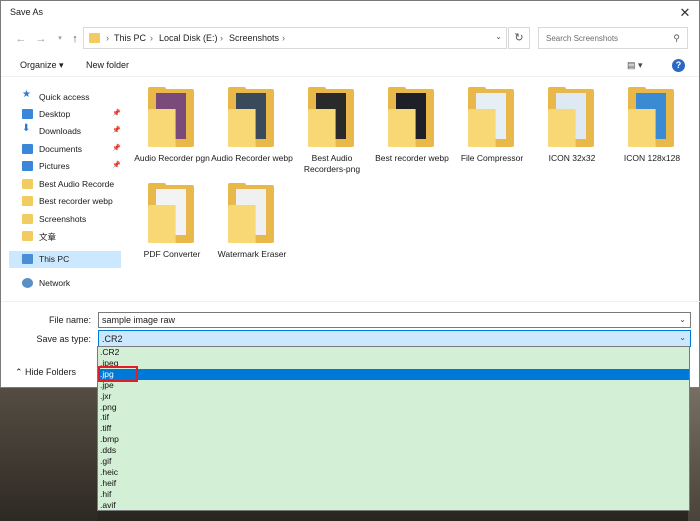  What do you see at coordinates (685, 13) in the screenshot?
I see `close-icon: ✕` at bounding box center [685, 13].